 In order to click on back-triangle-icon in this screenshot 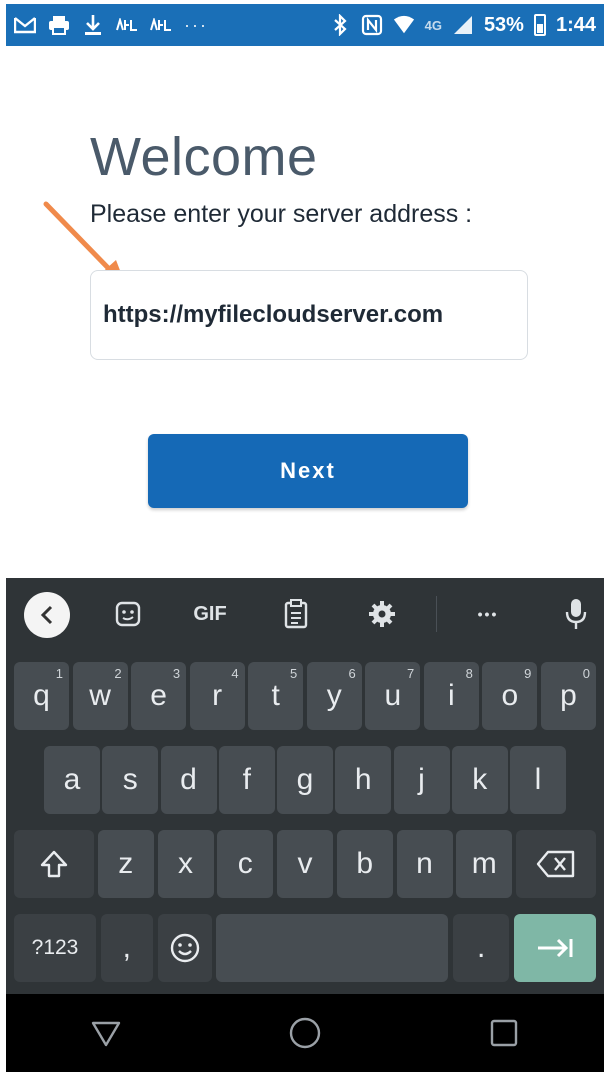, I will do `click(106, 1033)`.